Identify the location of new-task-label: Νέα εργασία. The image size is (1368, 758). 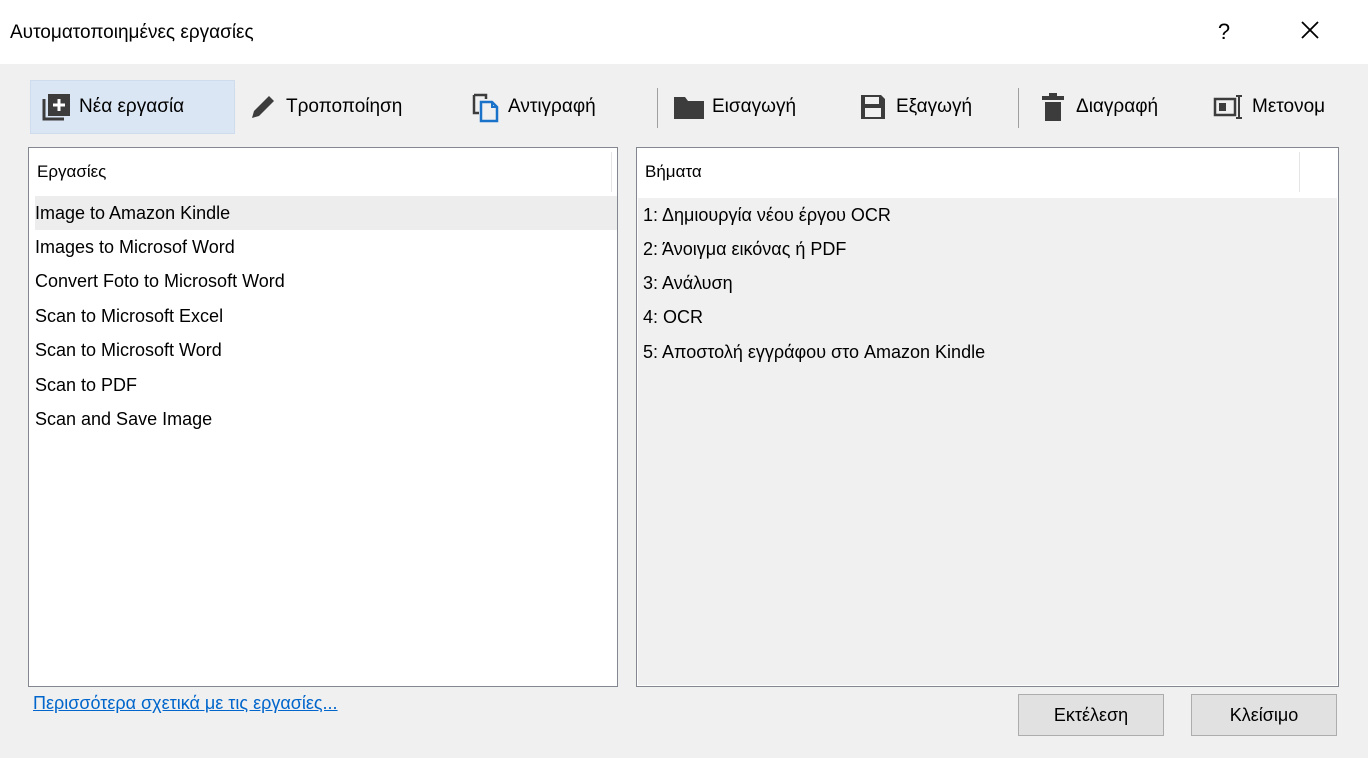
(132, 106).